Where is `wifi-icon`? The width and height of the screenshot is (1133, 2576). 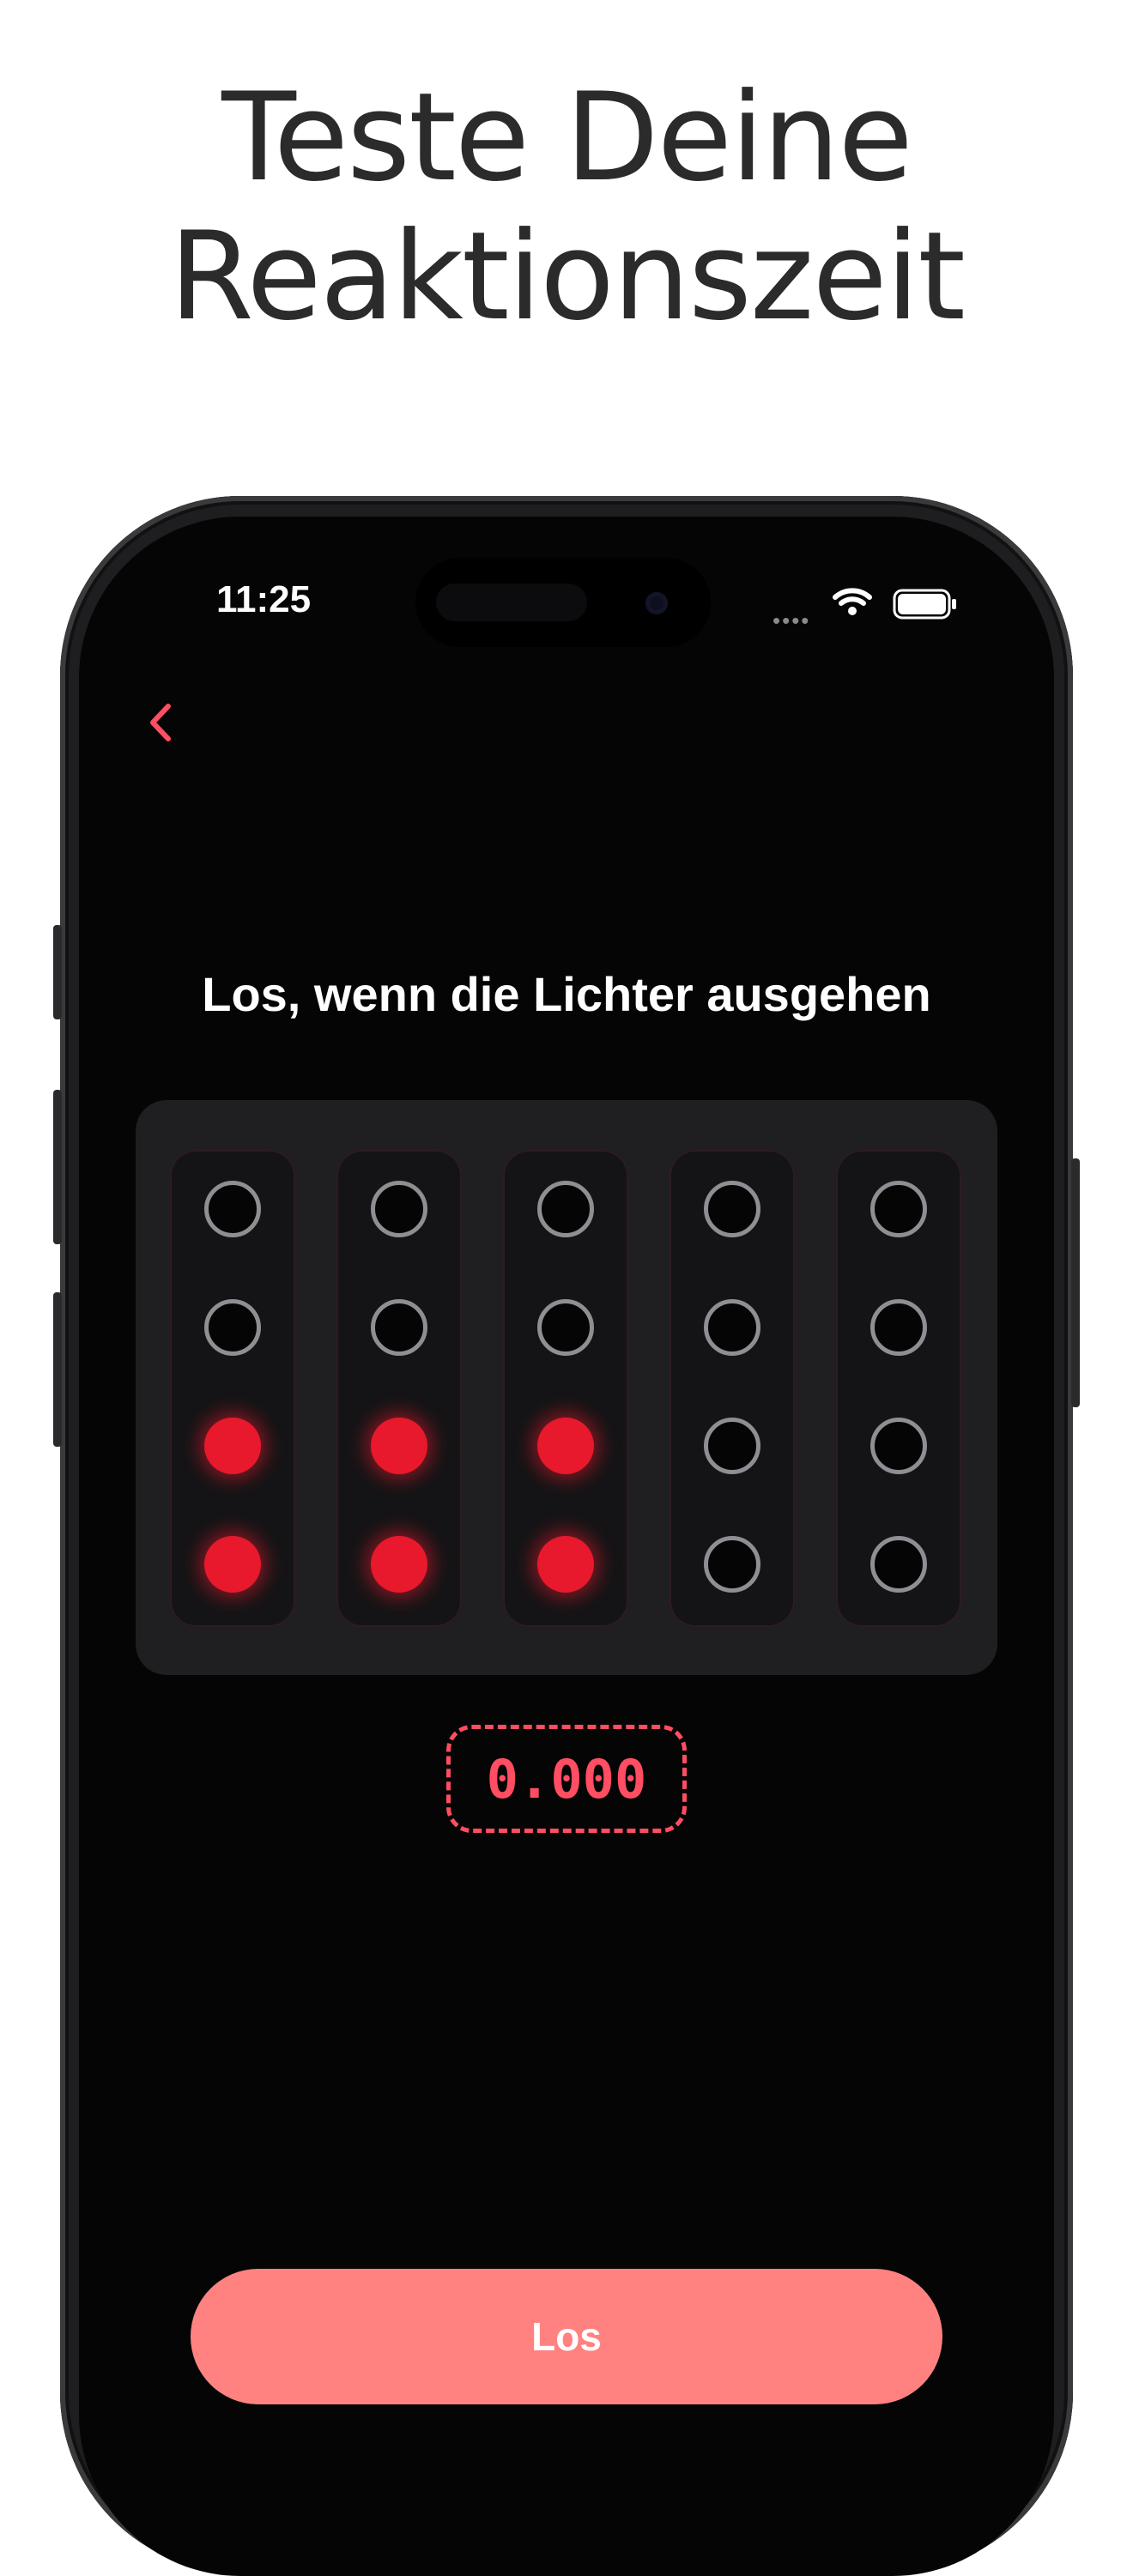
wifi-icon is located at coordinates (852, 603).